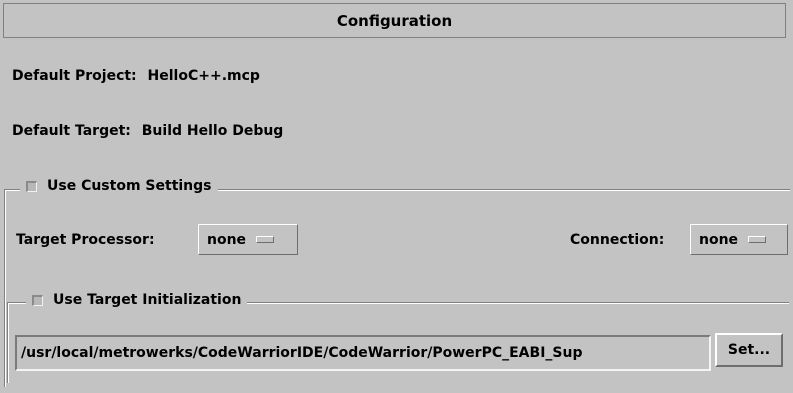  I want to click on connection-value: none, so click(719, 239).